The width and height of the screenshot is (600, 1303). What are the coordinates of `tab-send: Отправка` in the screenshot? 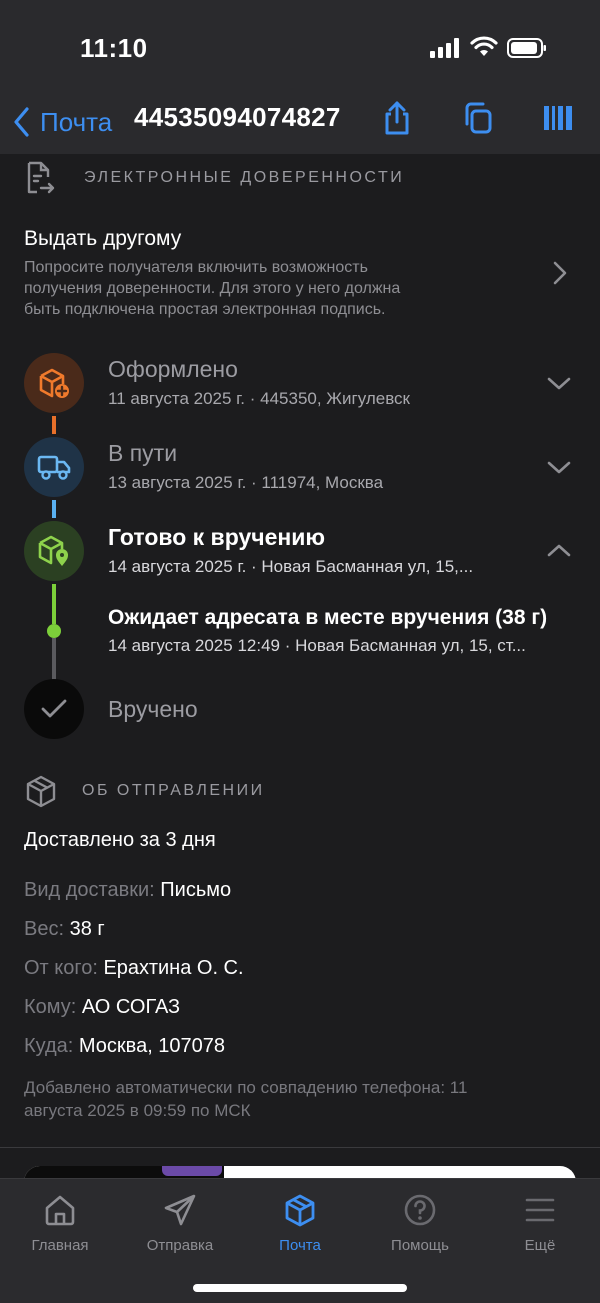 It's located at (180, 1228).